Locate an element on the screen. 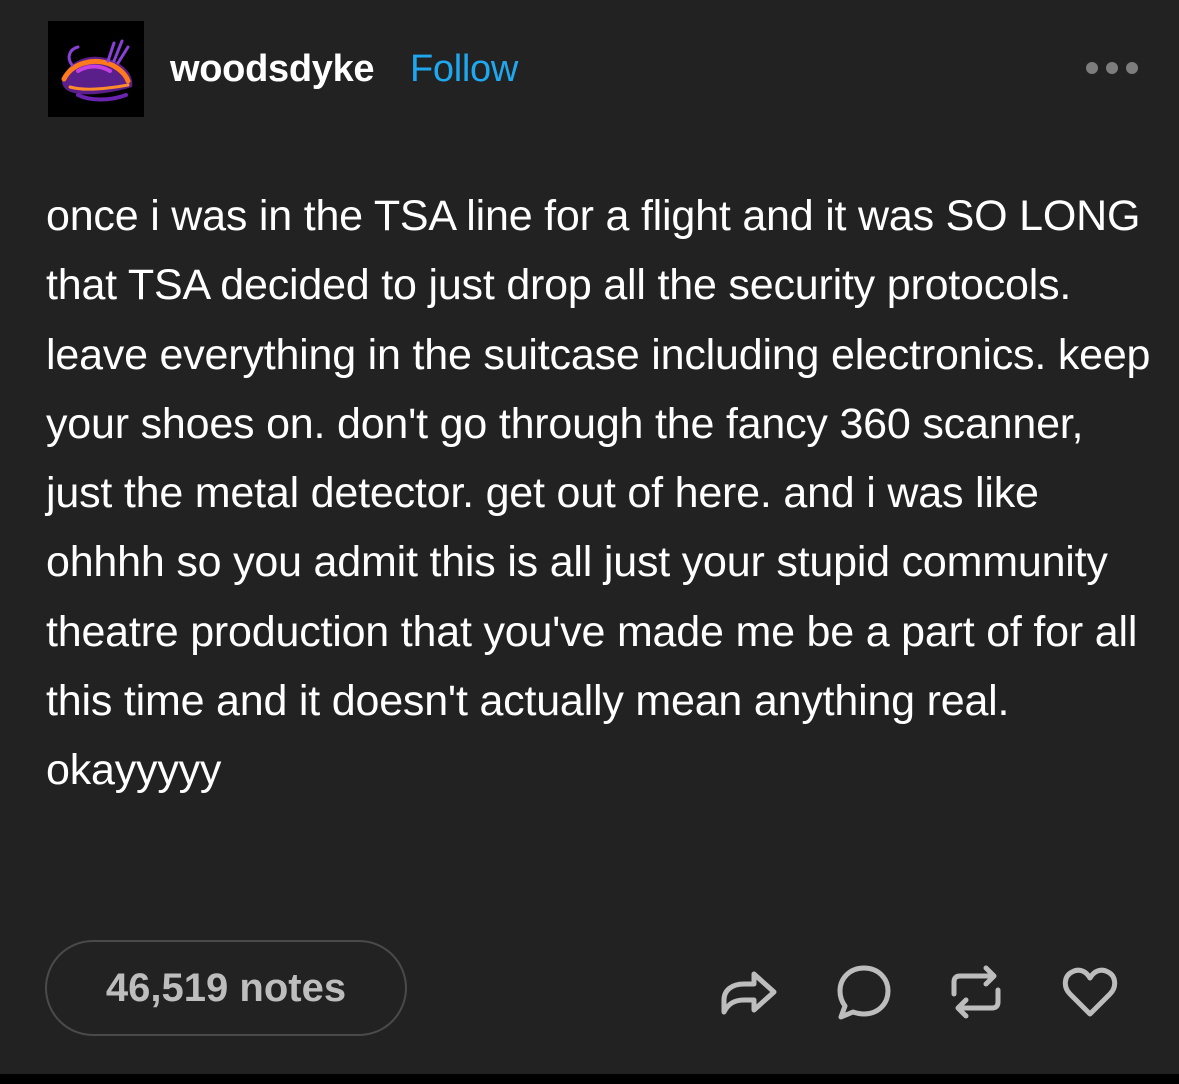 This screenshot has width=1179, height=1084. notes-button: 46,519 notes is located at coordinates (226, 988).